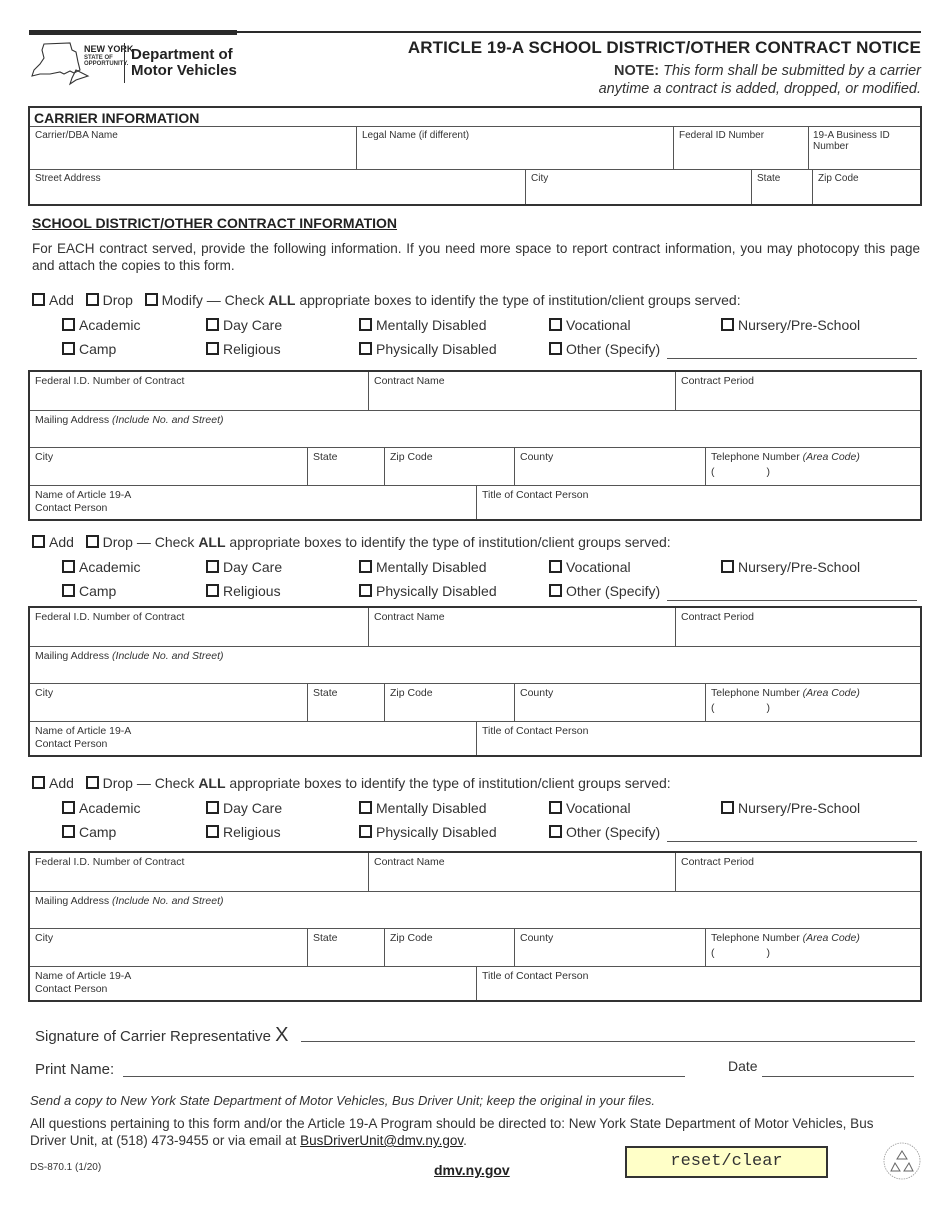 The height and width of the screenshot is (1230, 950). I want to click on website-link: dmv.ny.gov, so click(472, 1170).